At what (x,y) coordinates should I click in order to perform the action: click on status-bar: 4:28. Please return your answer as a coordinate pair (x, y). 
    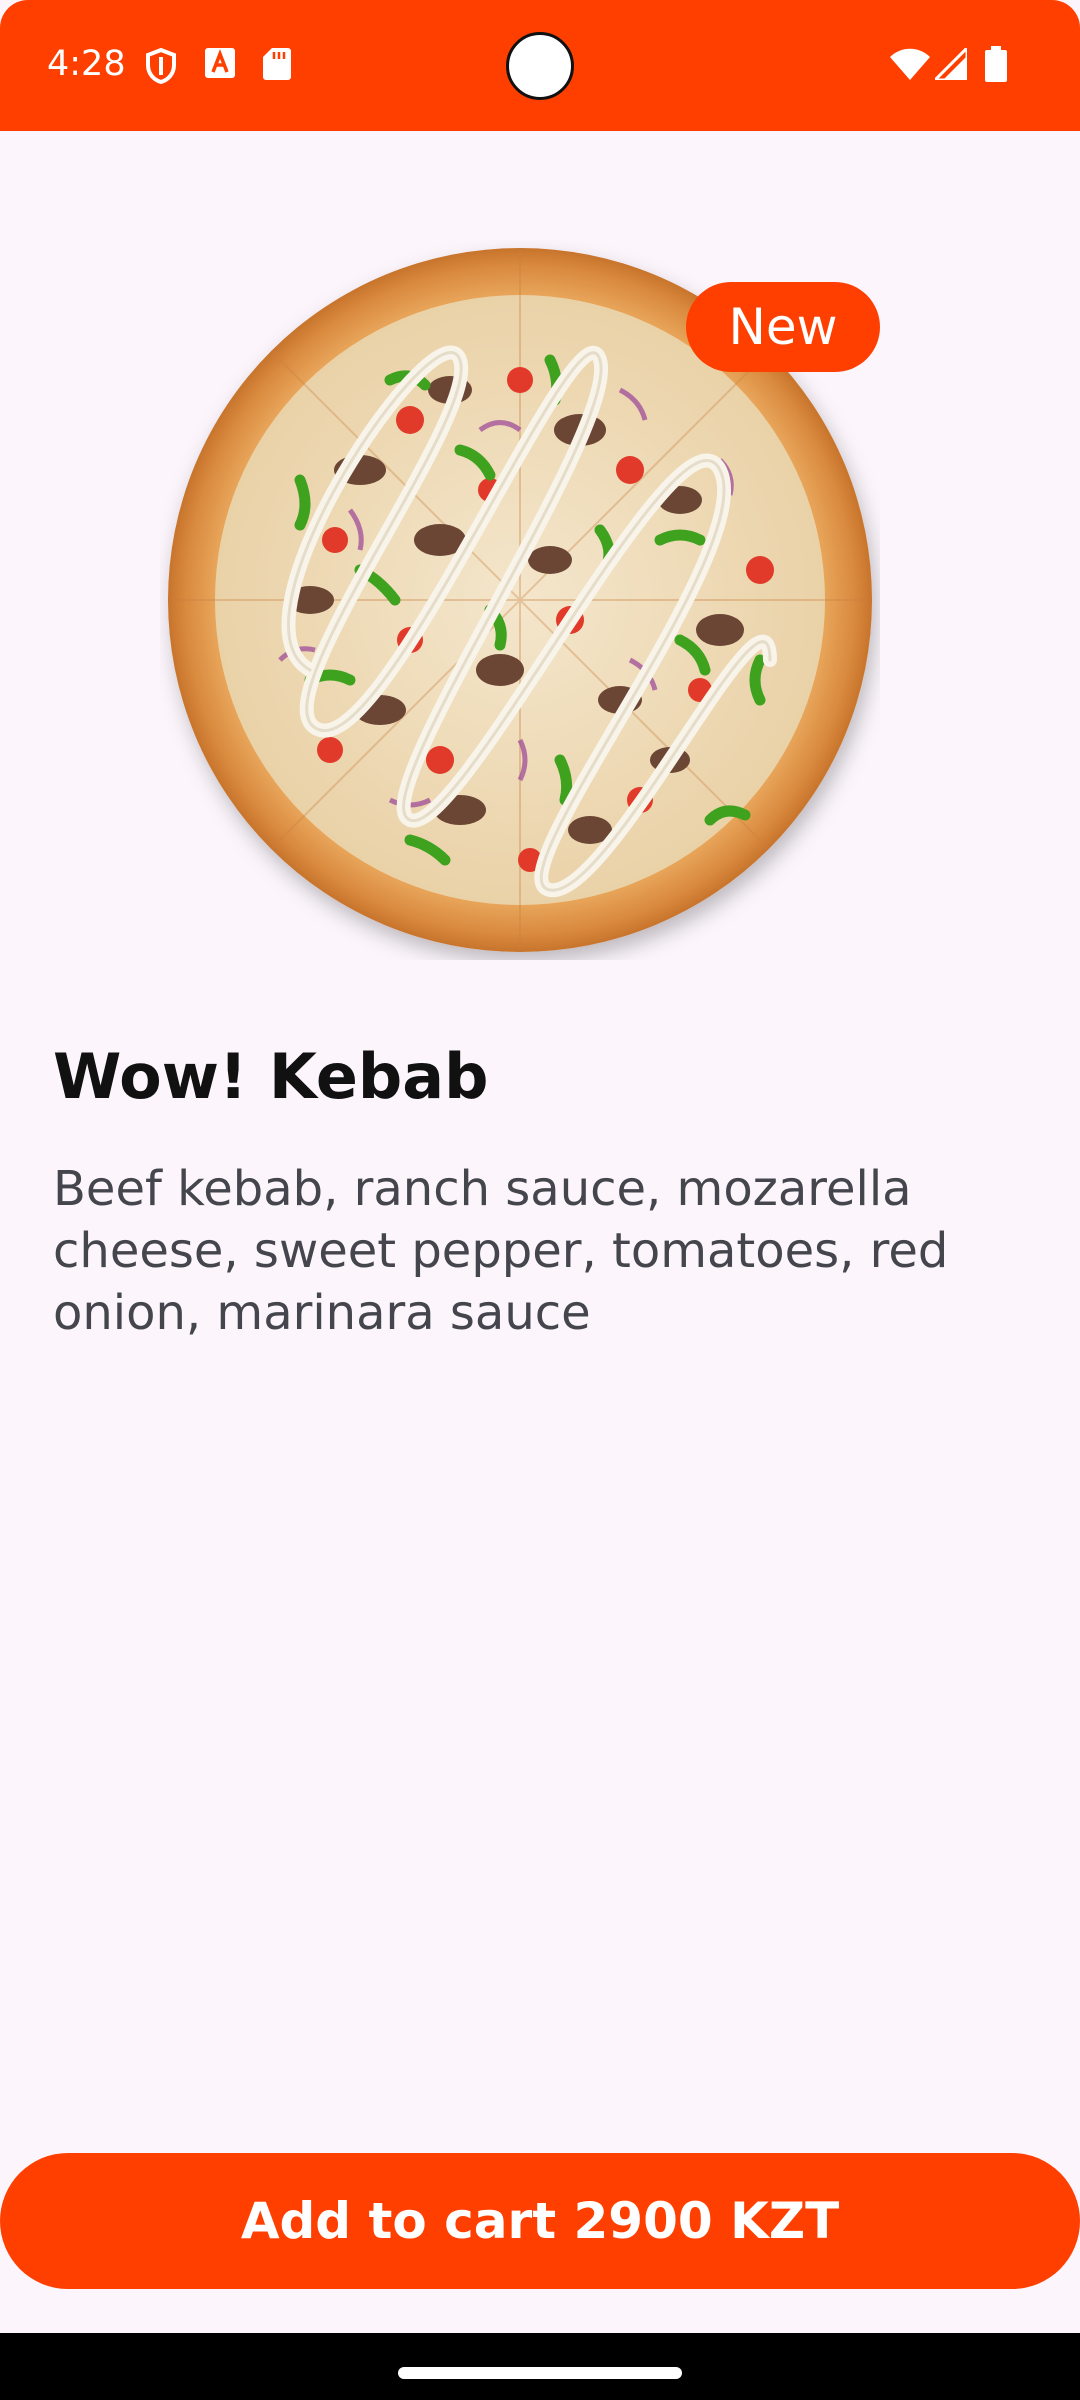
    Looking at the image, I should click on (540, 65).